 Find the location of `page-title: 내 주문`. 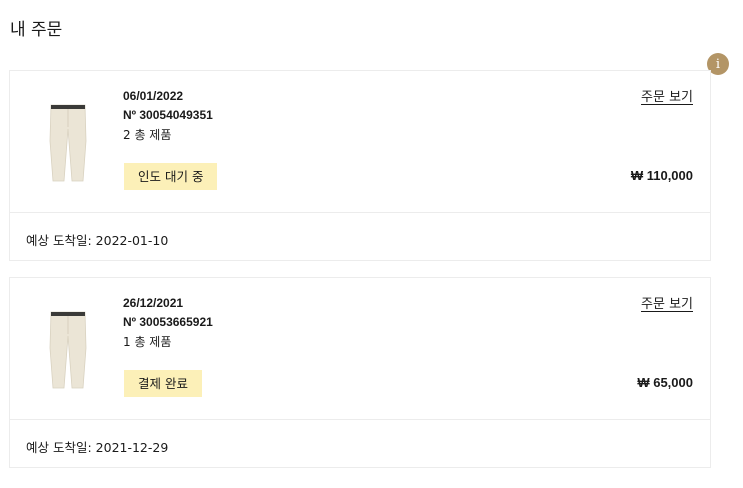

page-title: 내 주문 is located at coordinates (36, 30).